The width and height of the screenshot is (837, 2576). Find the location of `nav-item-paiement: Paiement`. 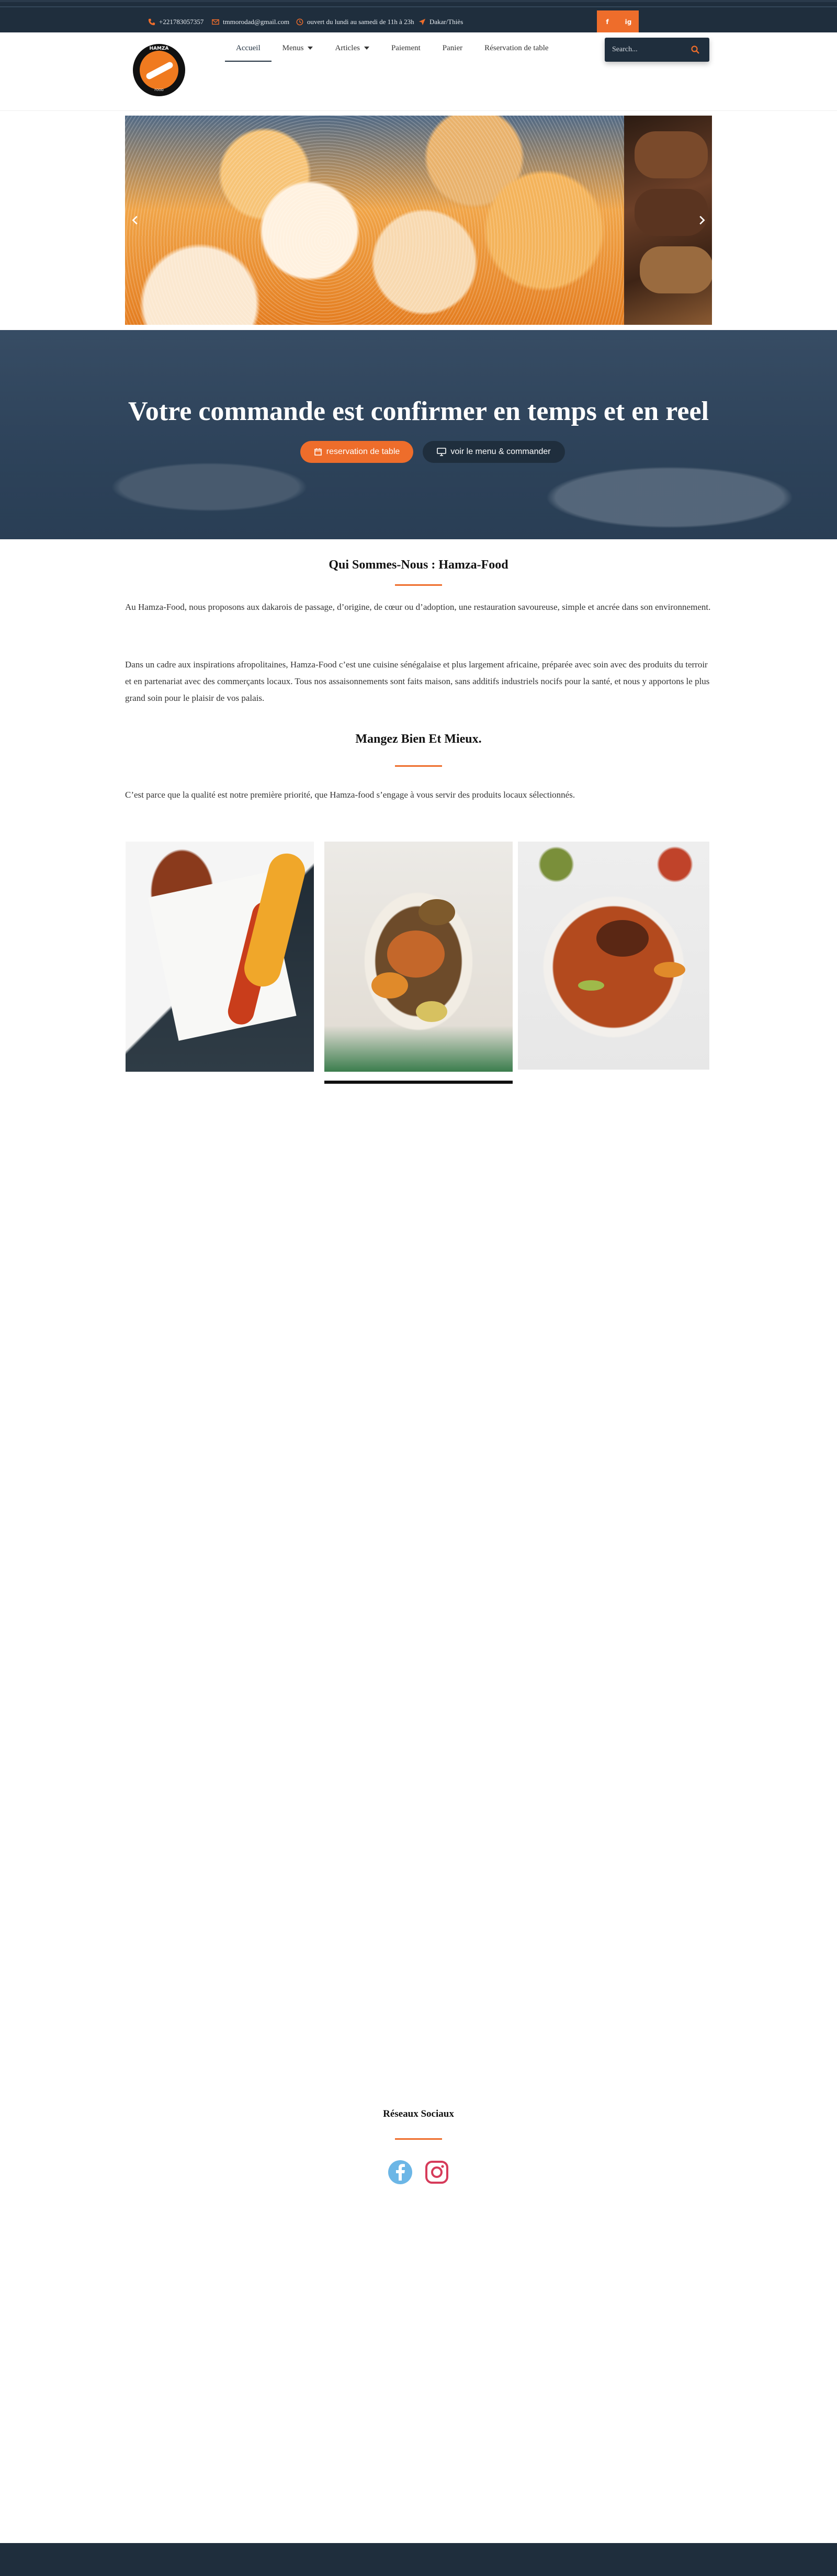

nav-item-paiement: Paiement is located at coordinates (406, 48).